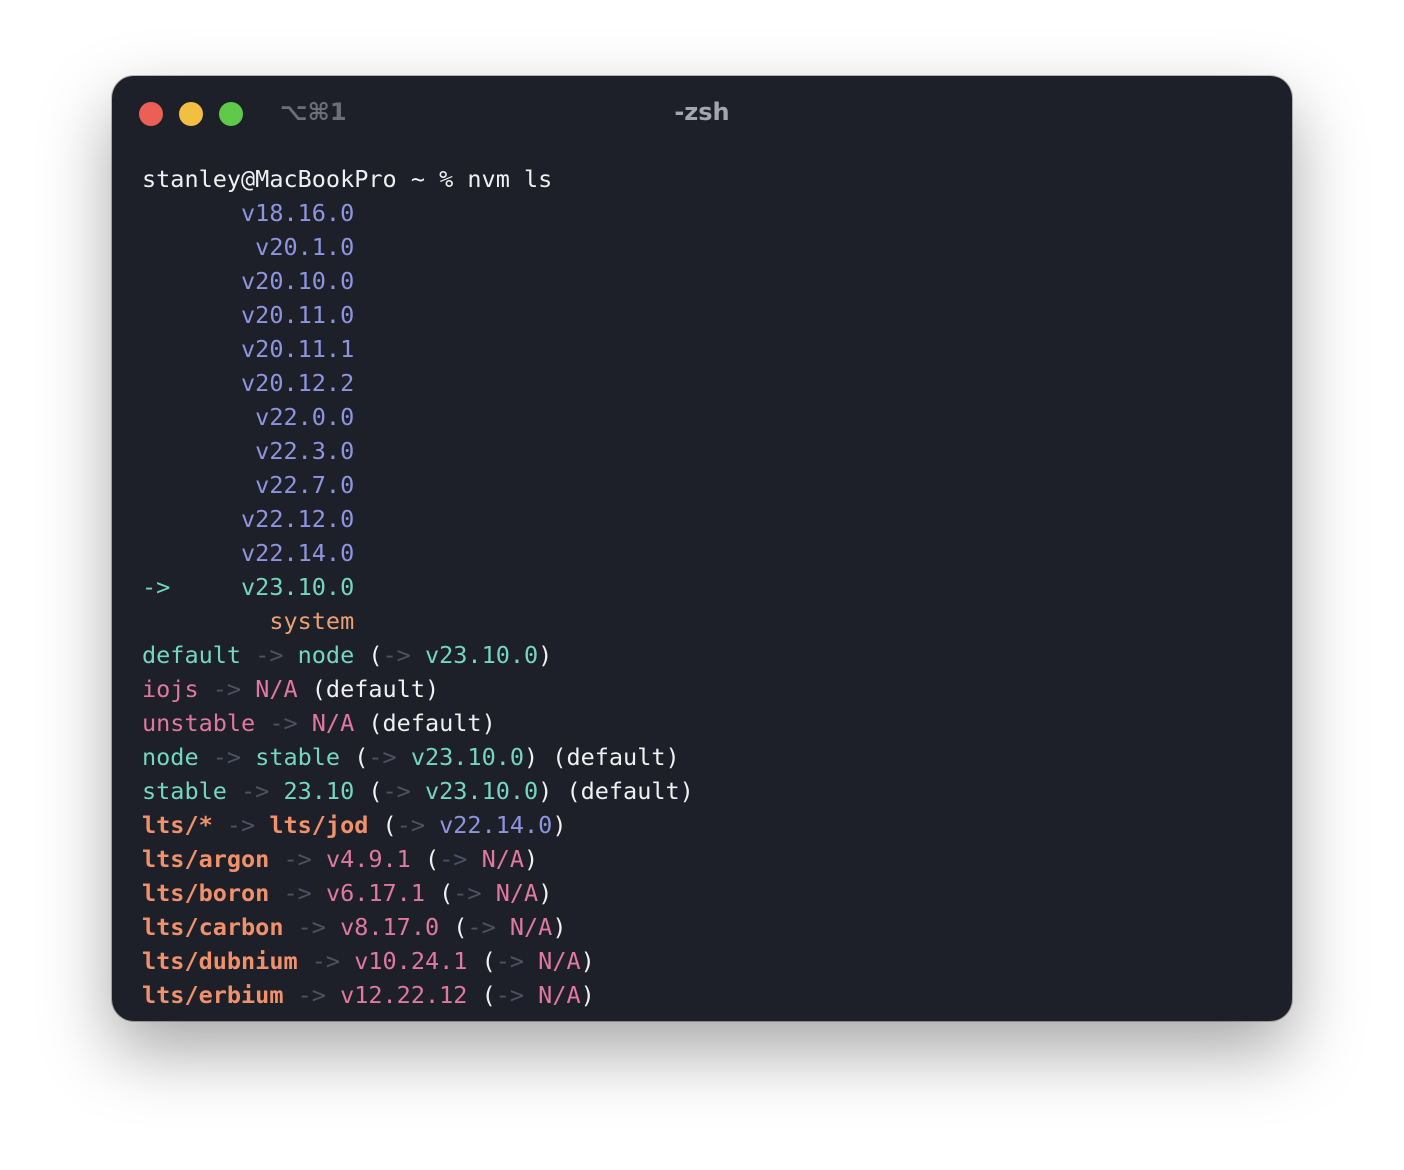  Describe the element at coordinates (418, 247) in the screenshot. I see `terminal-line: v20.1.0` at that location.